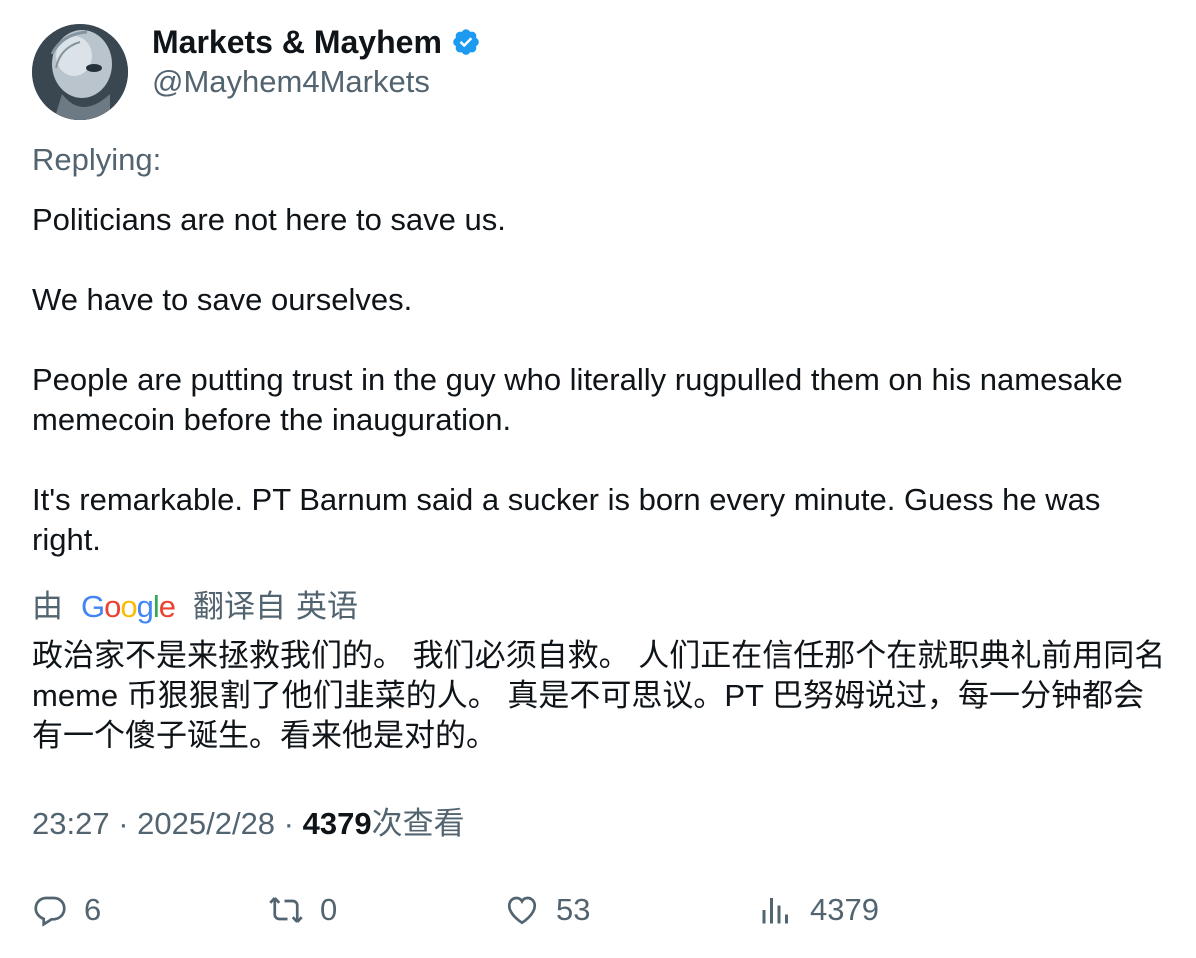  Describe the element at coordinates (286, 910) in the screenshot. I see `retweet-icon` at that location.